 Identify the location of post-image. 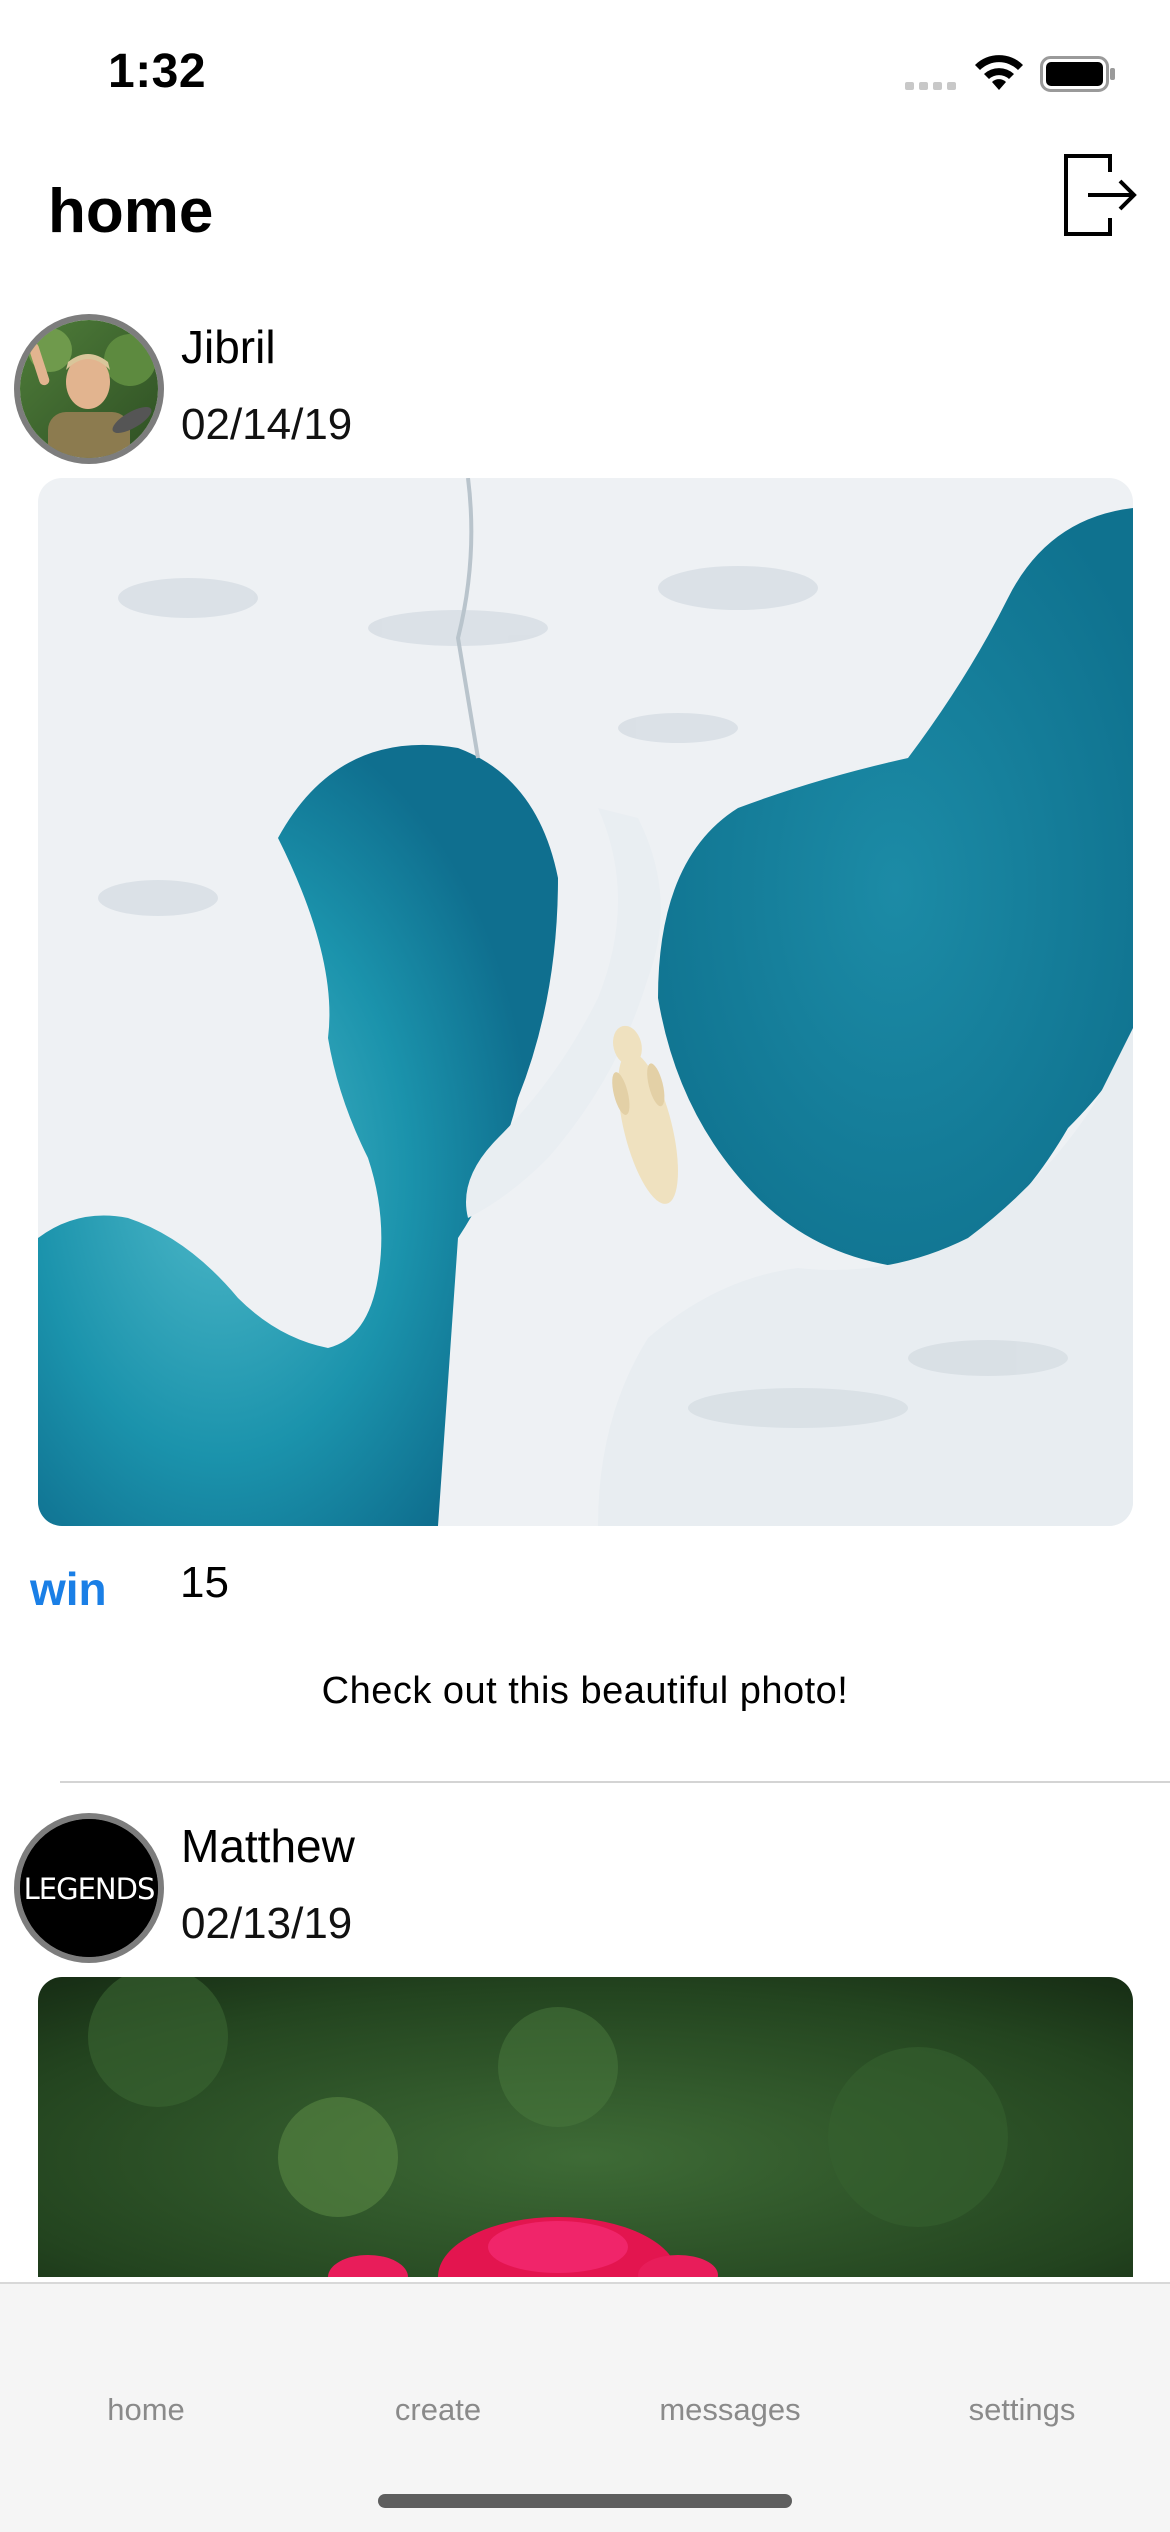
(585, 2127).